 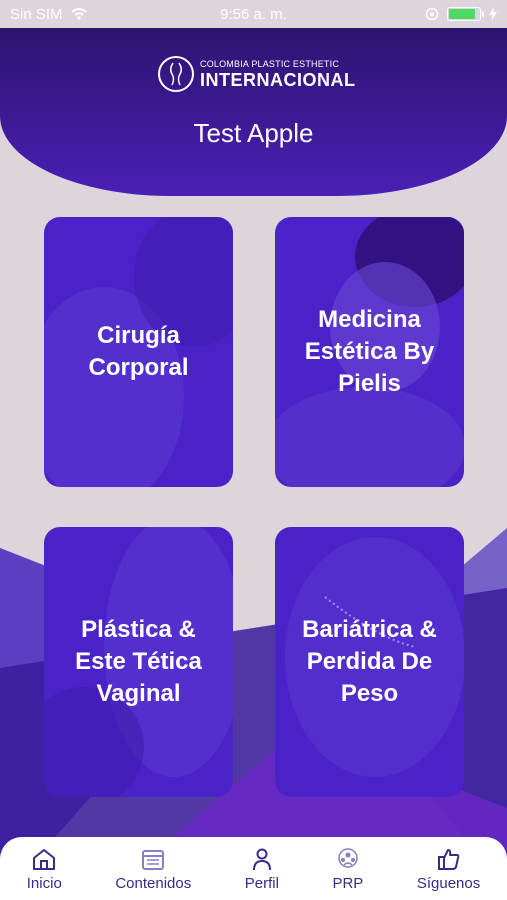 I want to click on tab-contenidos: Contenidos, so click(x=153, y=869).